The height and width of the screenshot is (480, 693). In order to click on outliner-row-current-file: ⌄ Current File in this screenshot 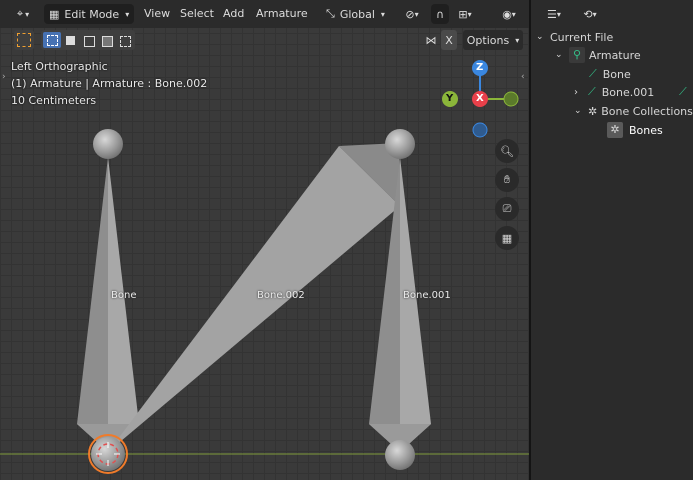, I will do `click(574, 37)`.